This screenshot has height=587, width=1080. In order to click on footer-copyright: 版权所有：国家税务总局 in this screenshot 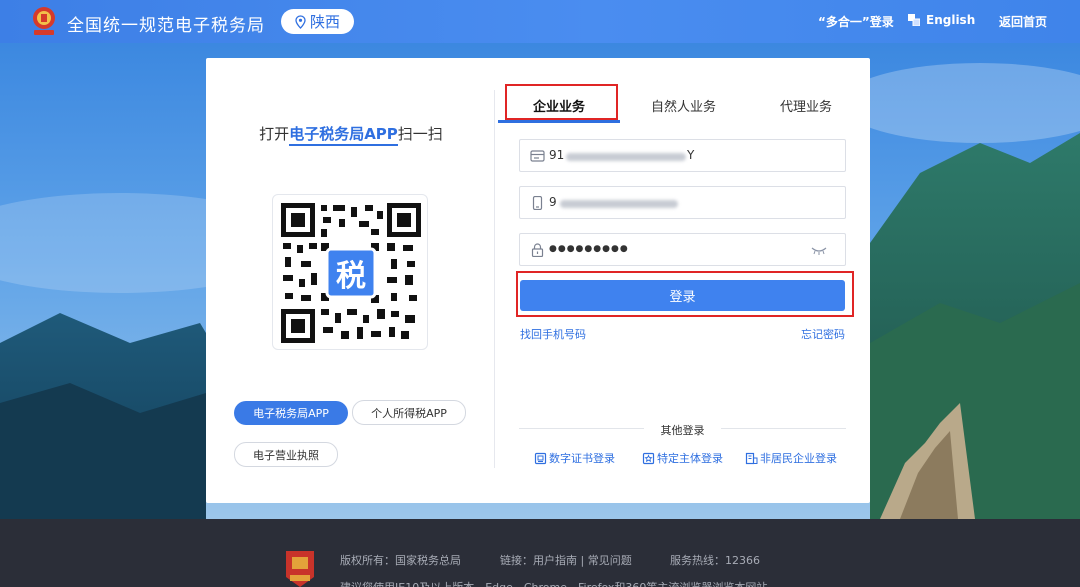, I will do `click(400, 560)`.